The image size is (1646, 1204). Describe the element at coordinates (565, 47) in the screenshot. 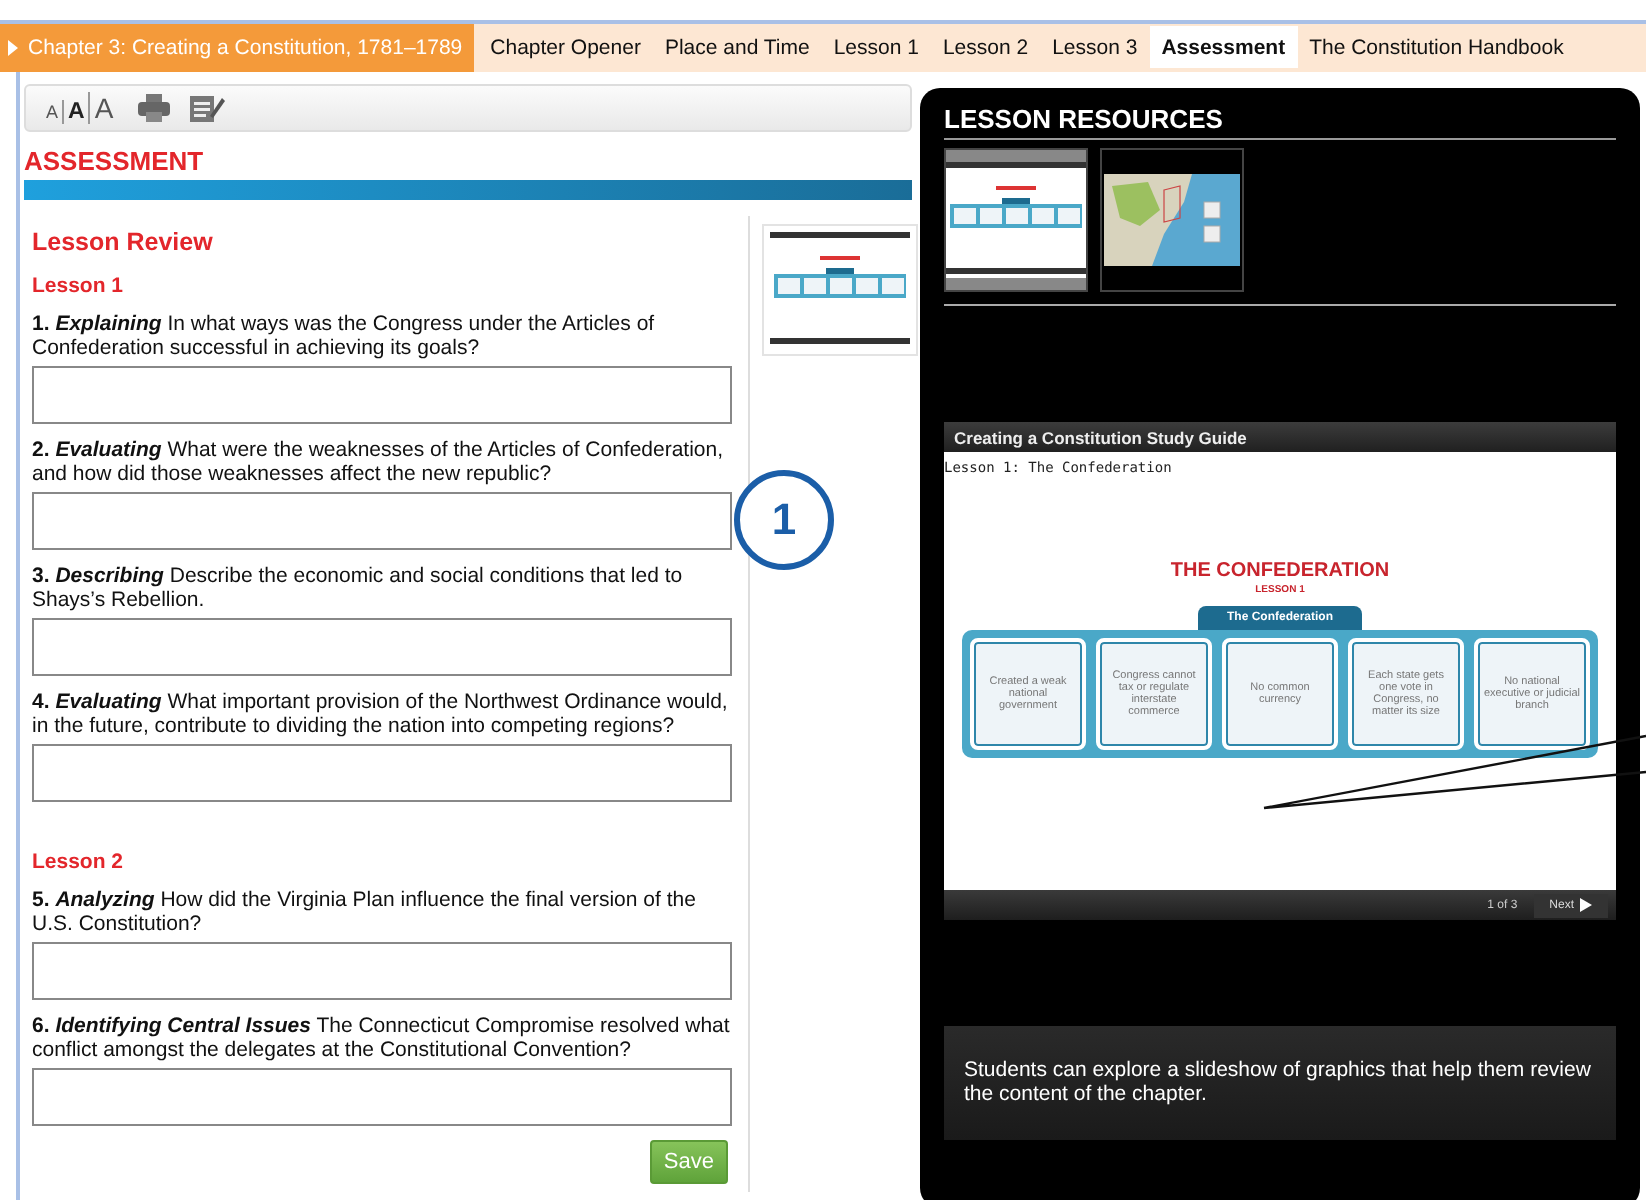

I see `nav-tab: Chapter Opener` at that location.